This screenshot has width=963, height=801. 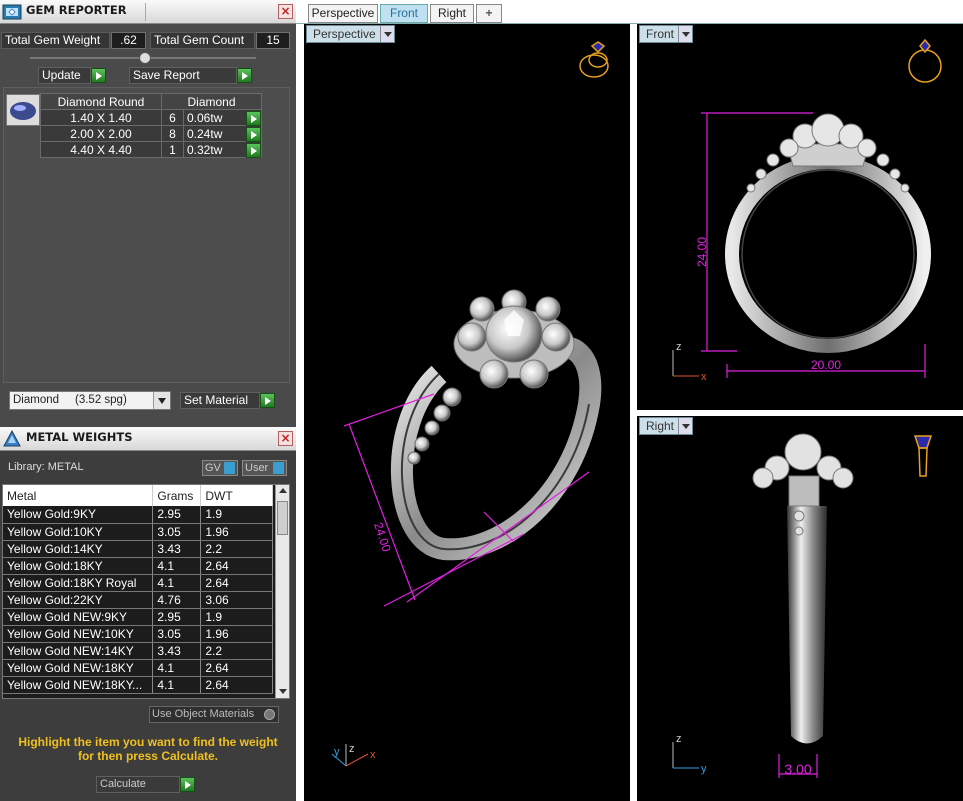 I want to click on gem-size: 4.40 X 4.40, so click(x=101, y=149).